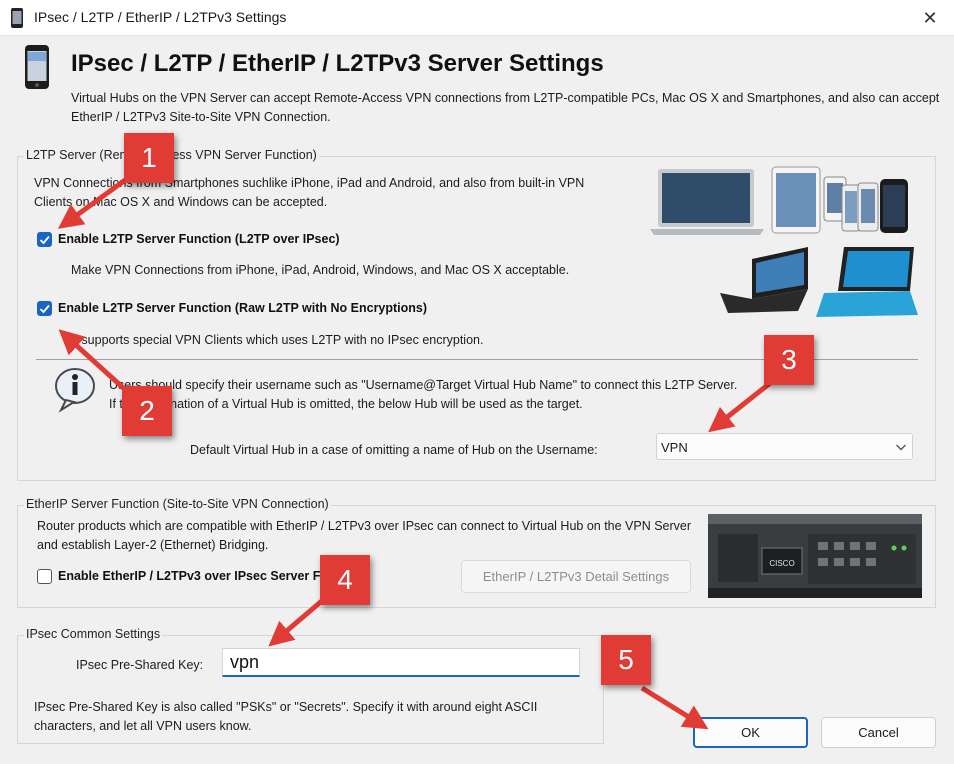 The image size is (954, 764). Describe the element at coordinates (789, 360) in the screenshot. I see `annotation-badge-3: 3` at that location.